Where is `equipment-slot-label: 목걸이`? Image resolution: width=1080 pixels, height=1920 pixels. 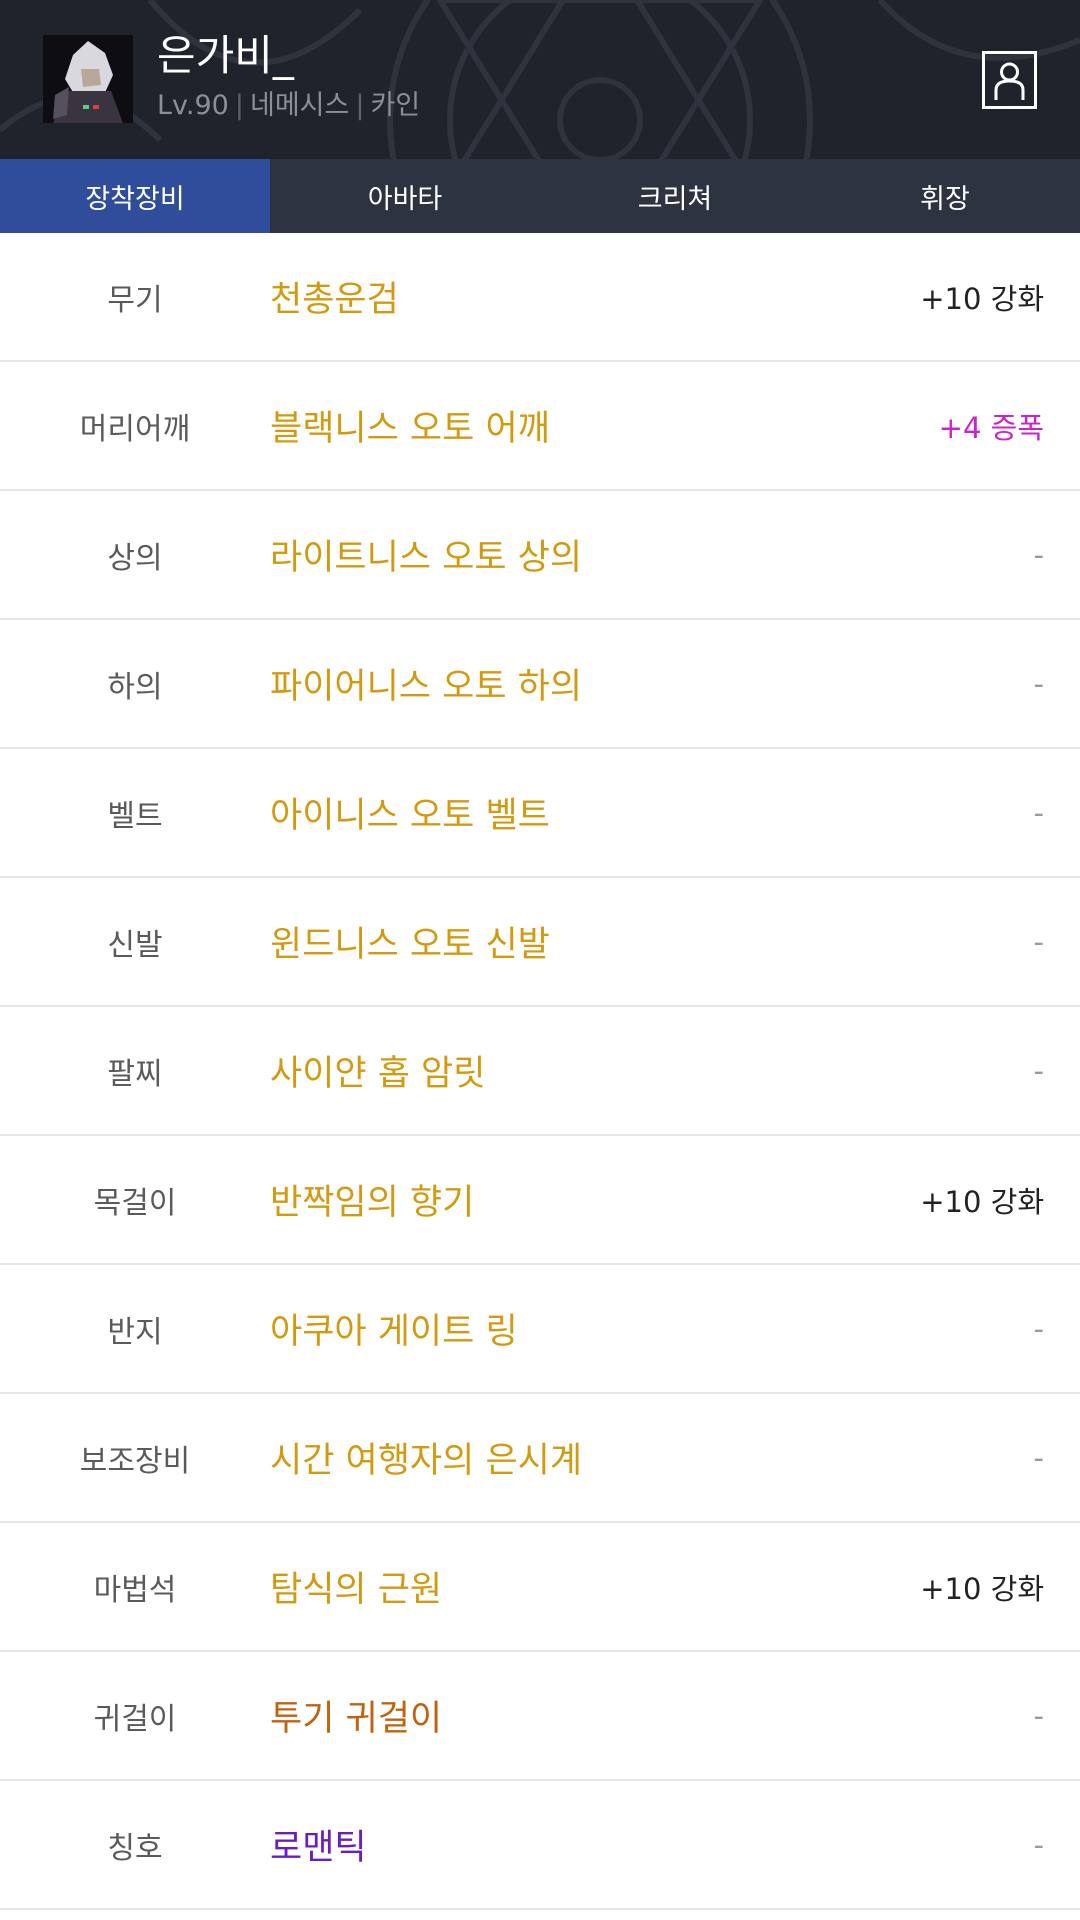
equipment-slot-label: 목걸이 is located at coordinates (135, 1203).